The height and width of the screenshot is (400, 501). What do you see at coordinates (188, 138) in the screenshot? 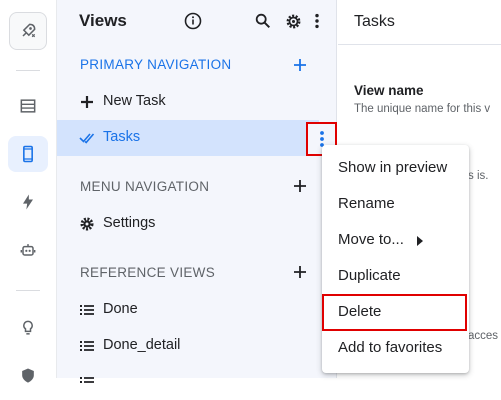
I see `nav-item-tasks: Tasks` at bounding box center [188, 138].